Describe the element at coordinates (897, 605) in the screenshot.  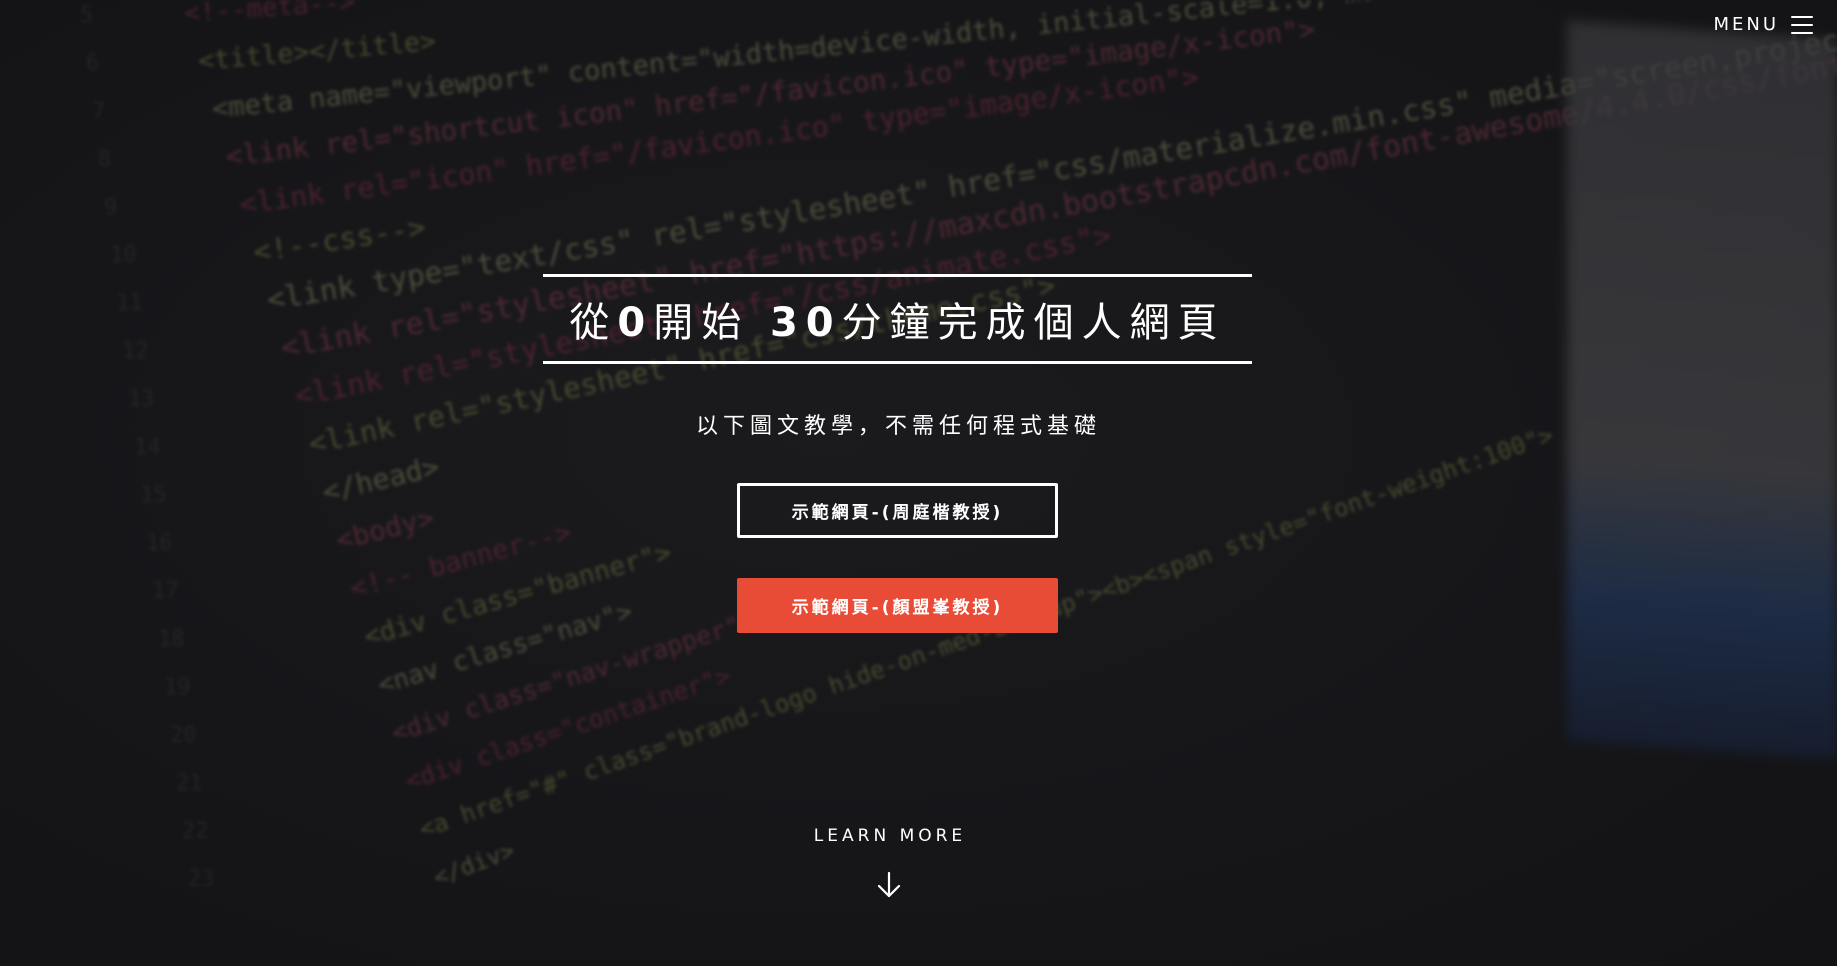
I see `demo-page-button-2: 示範網頁-(顏盟峯教授)` at that location.